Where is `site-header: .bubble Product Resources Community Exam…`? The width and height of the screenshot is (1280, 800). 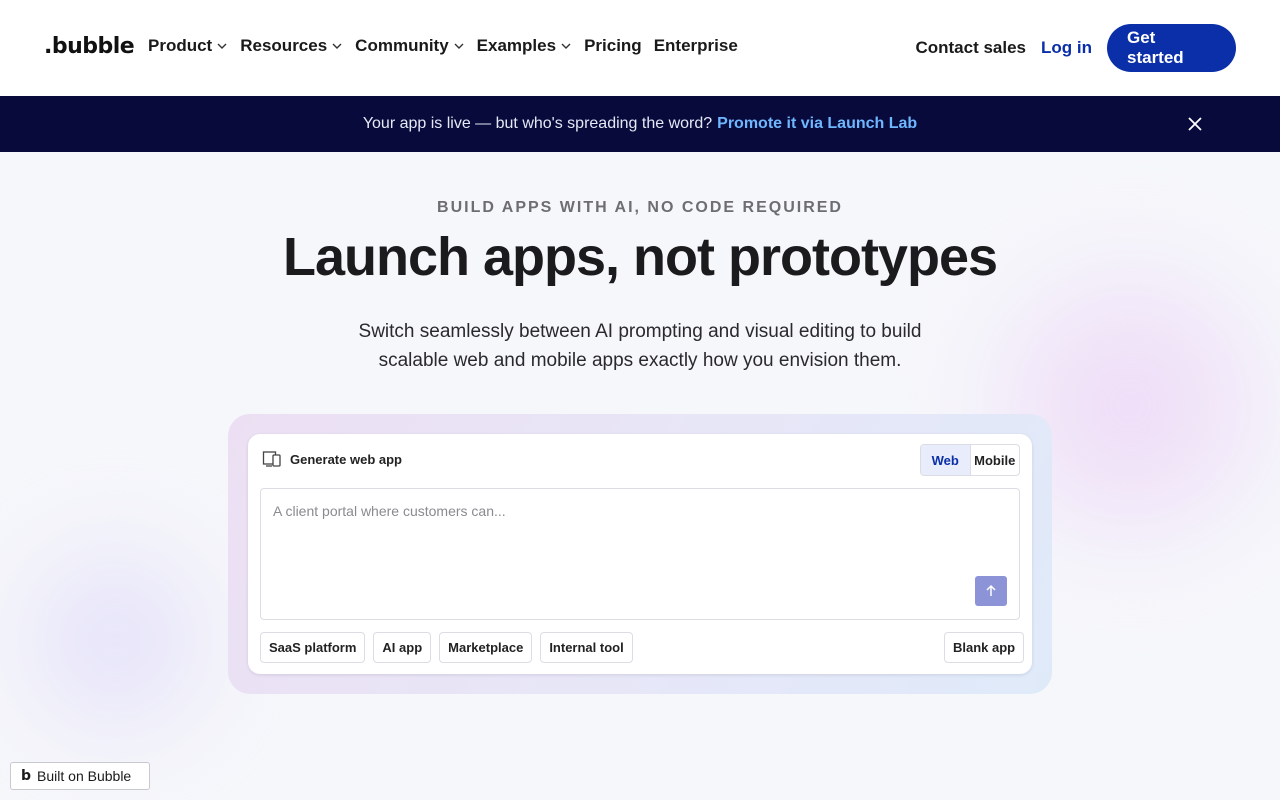
site-header: .bubble Product Resources Community Exam… is located at coordinates (640, 48).